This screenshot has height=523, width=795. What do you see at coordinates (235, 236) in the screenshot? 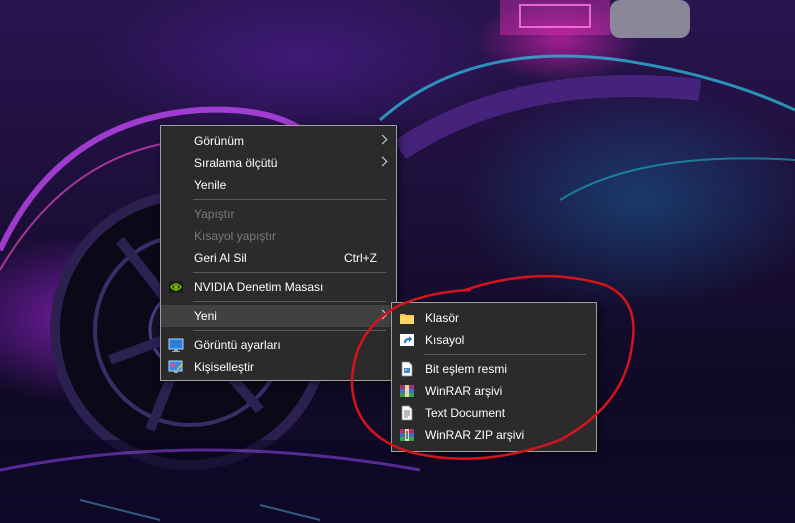
I see `menu-item-label: Kısayol yapıştır` at bounding box center [235, 236].